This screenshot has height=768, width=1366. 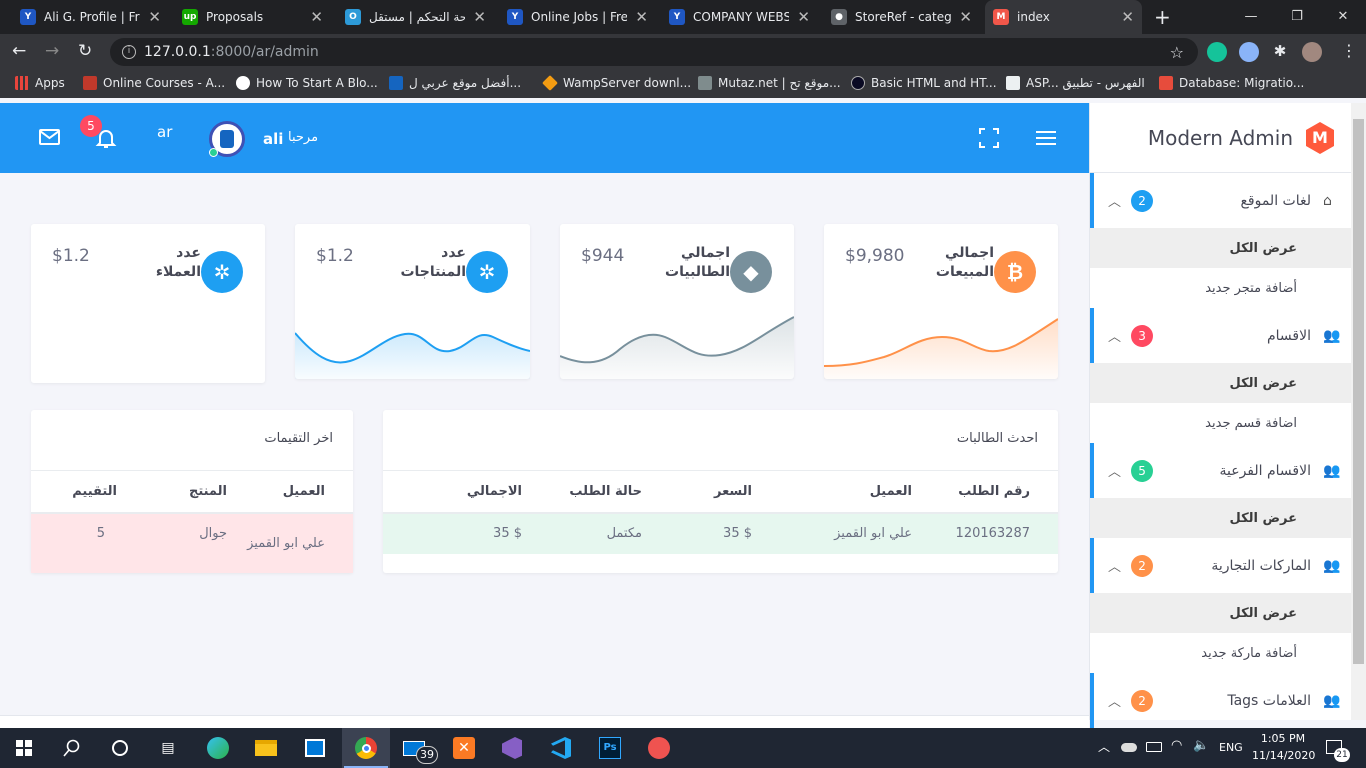 I want to click on close-window-icon: ✕, so click(x=1343, y=17).